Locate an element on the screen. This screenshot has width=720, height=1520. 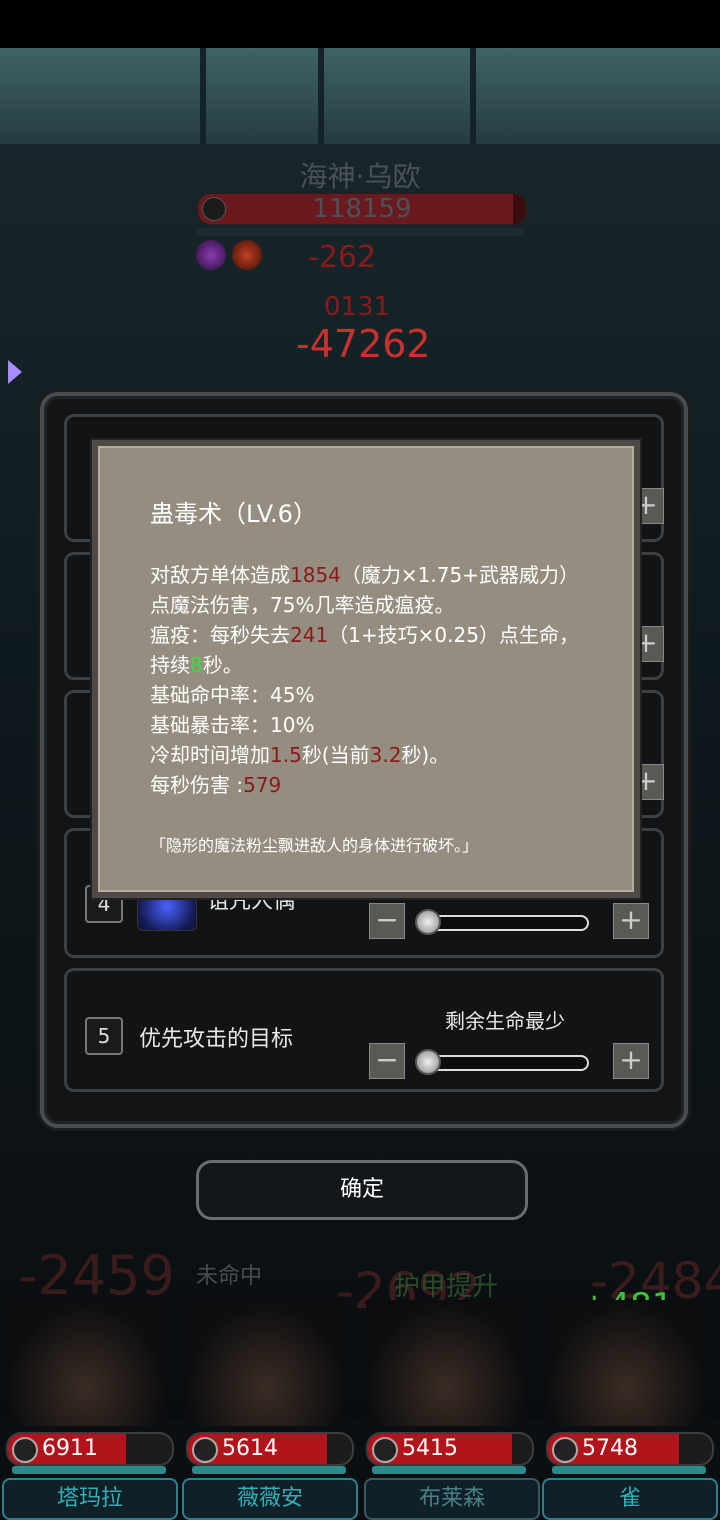
hero-name-tab: 塔玛拉 is located at coordinates (90, 1499).